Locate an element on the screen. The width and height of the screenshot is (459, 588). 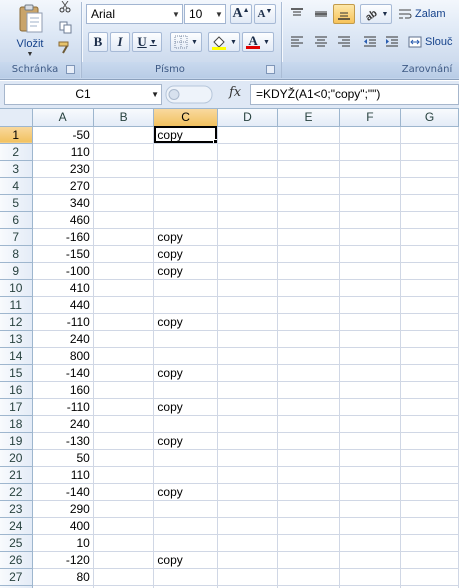
select-all-corner is located at coordinates (16, 118).